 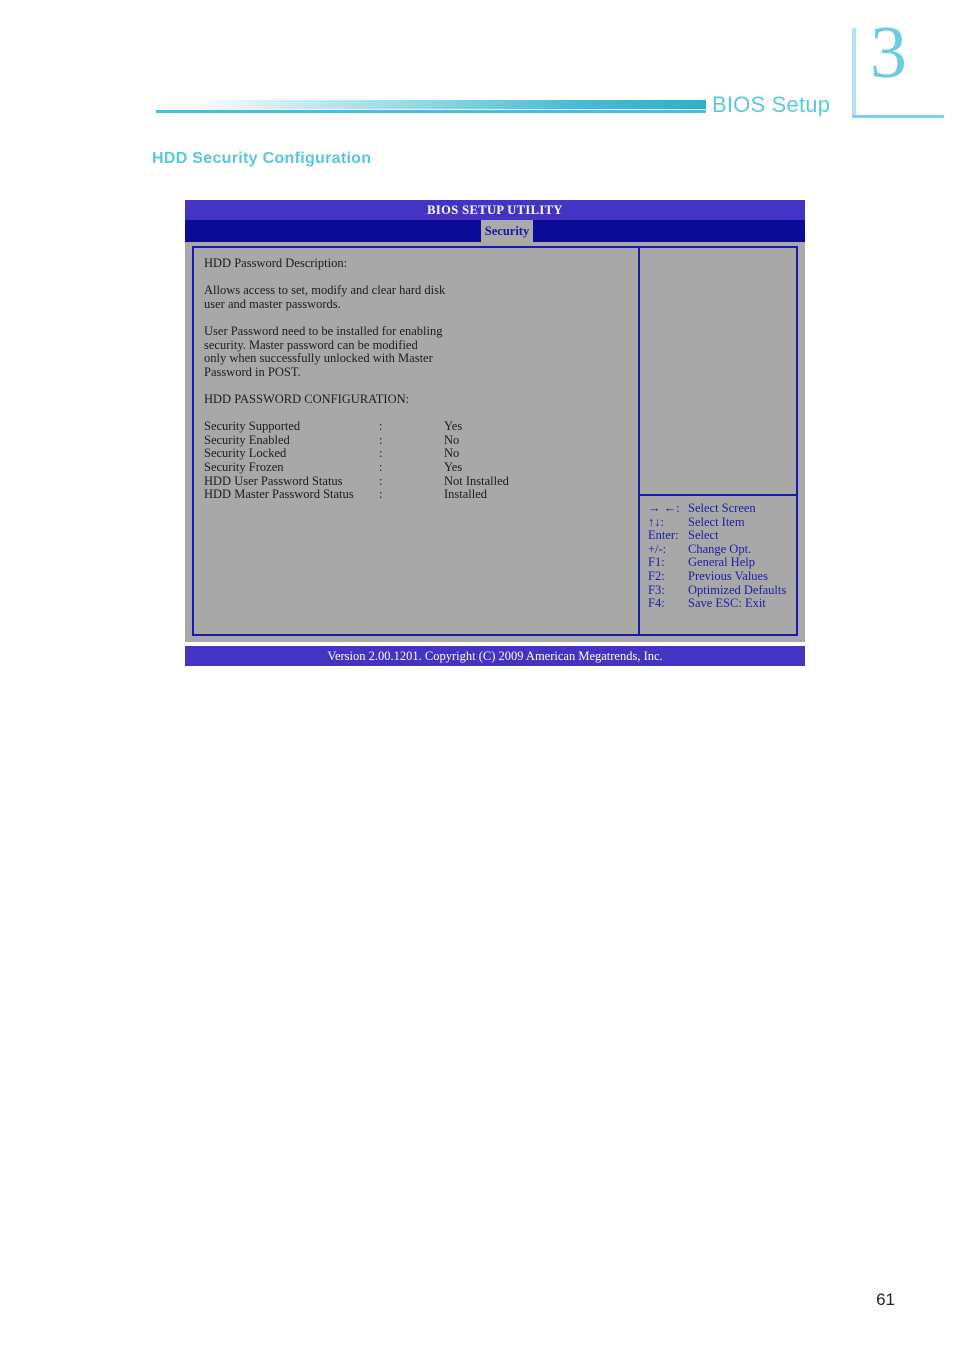 I want to click on description-line: HDD PASSWORD CONFIGURATION:, so click(x=307, y=398).